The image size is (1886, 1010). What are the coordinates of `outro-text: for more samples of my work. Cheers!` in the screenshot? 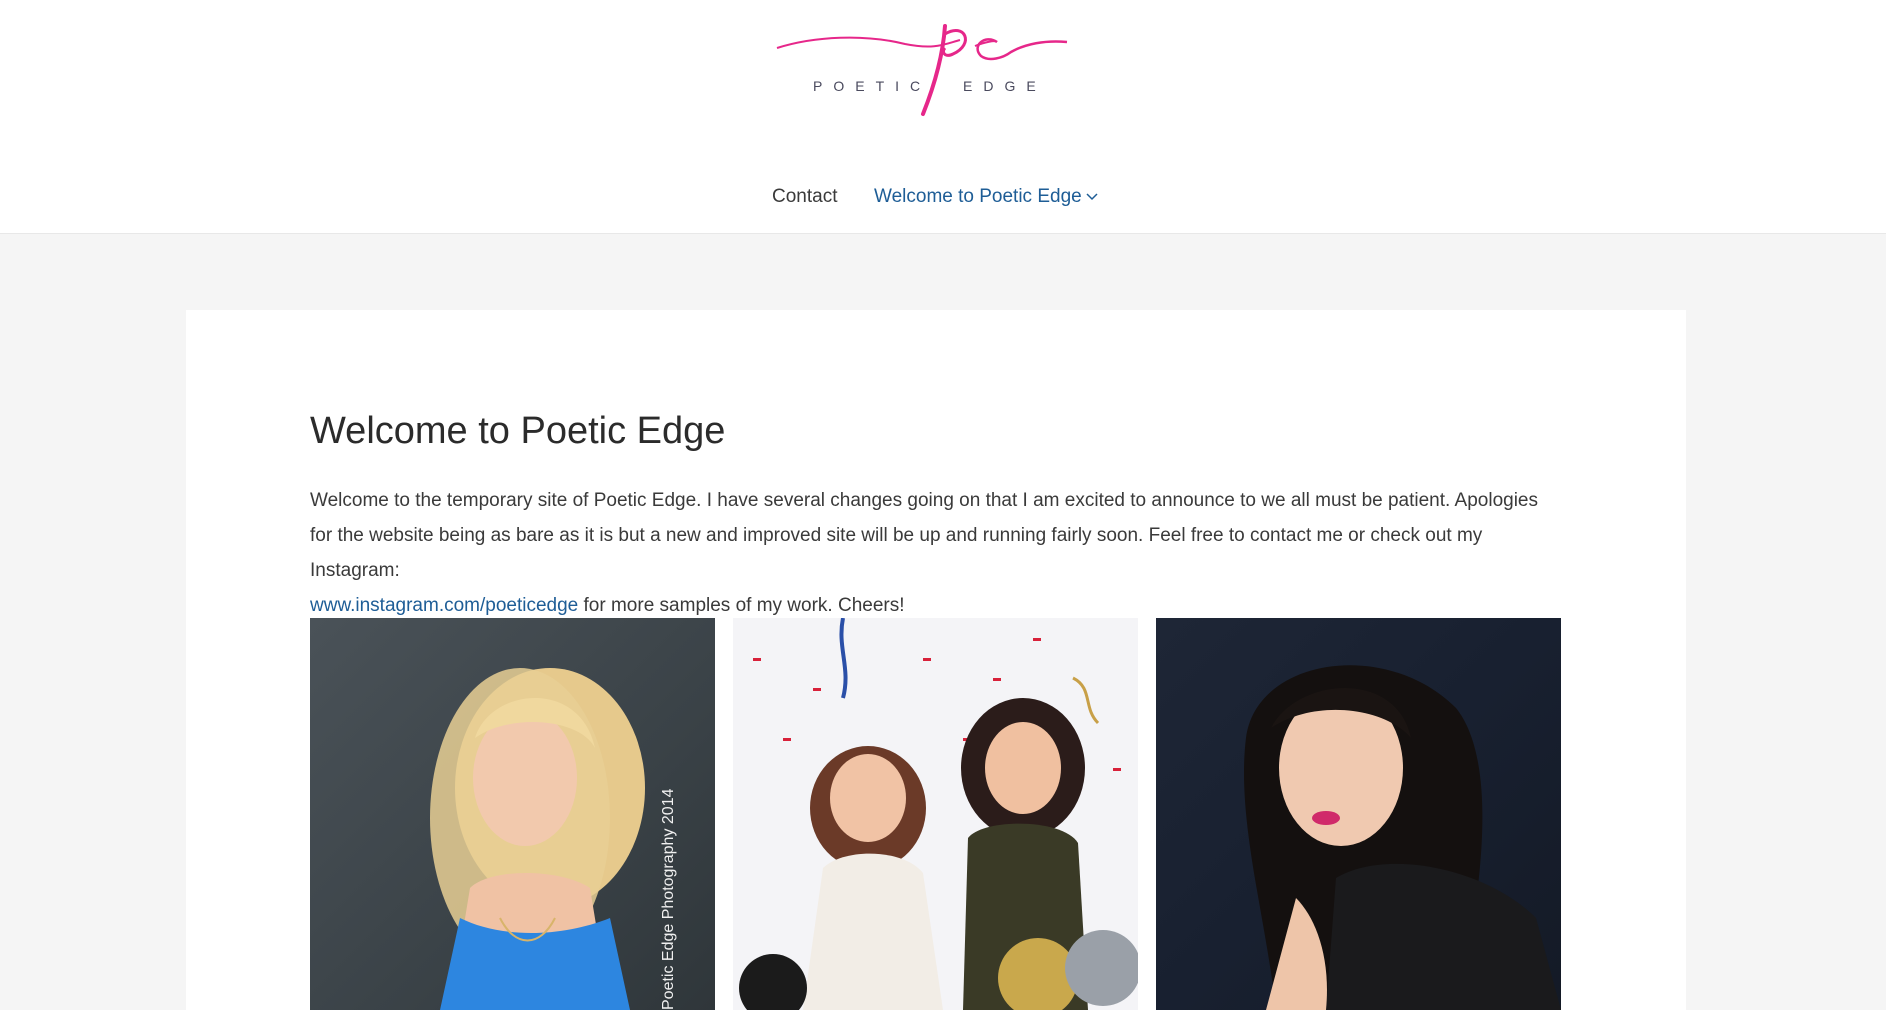 It's located at (741, 605).